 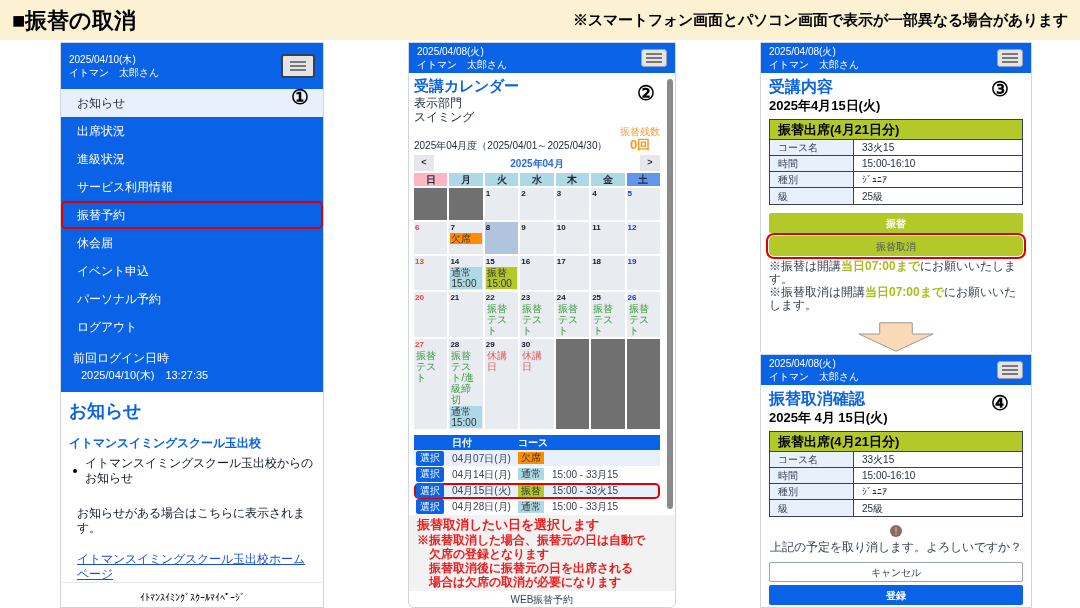 I want to click on day-cell: 5, so click(x=643, y=204).